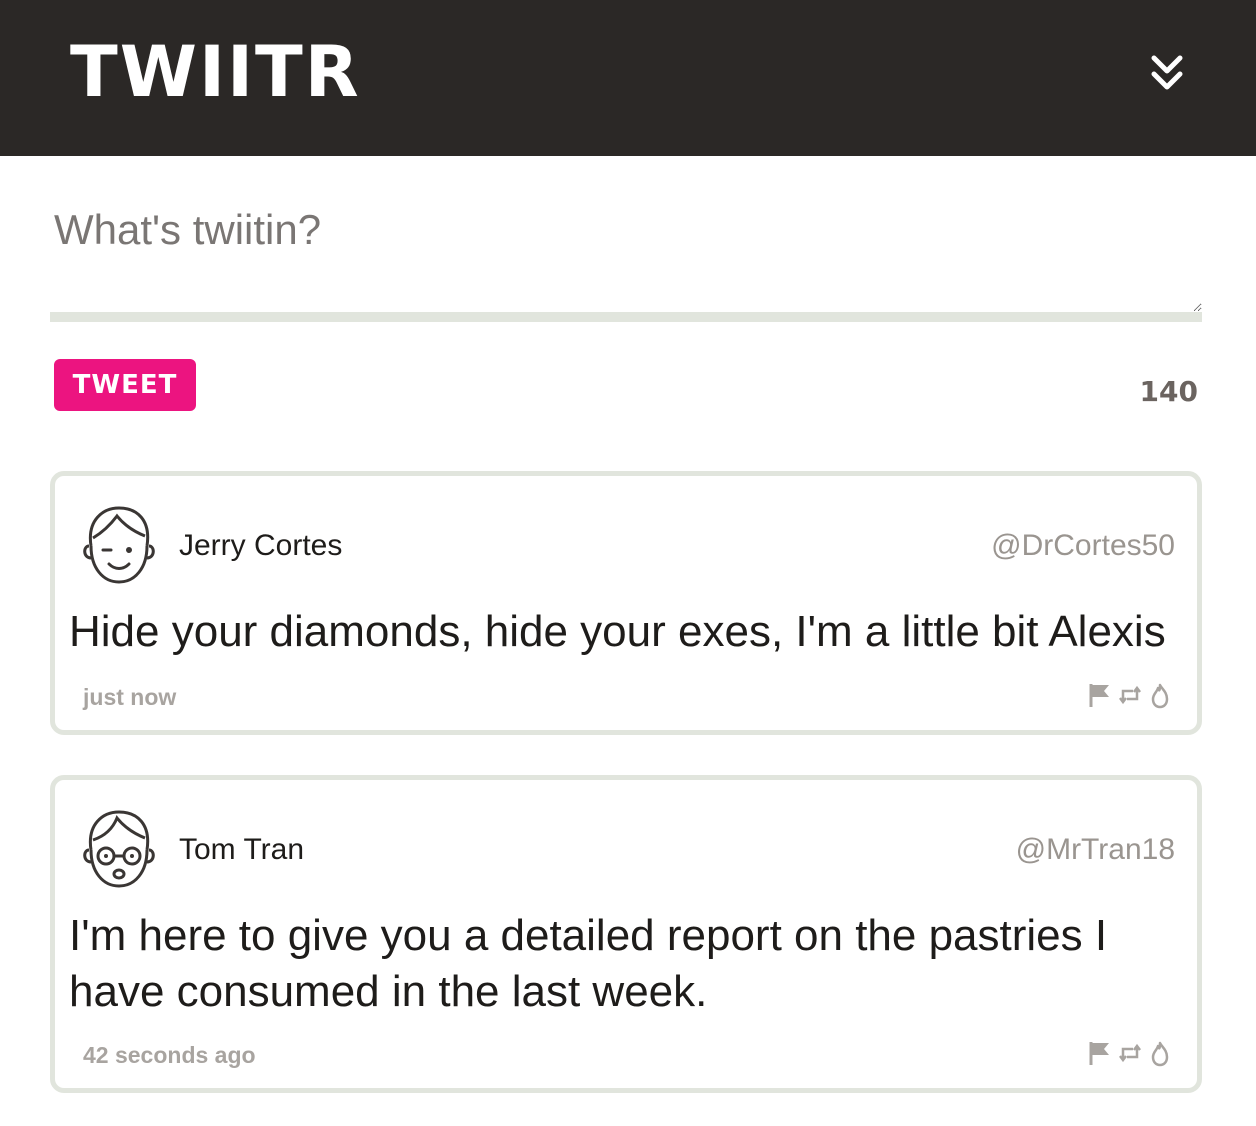 This screenshot has height=1126, width=1256. I want to click on glasses-face-avatar-icon, so click(119, 849).